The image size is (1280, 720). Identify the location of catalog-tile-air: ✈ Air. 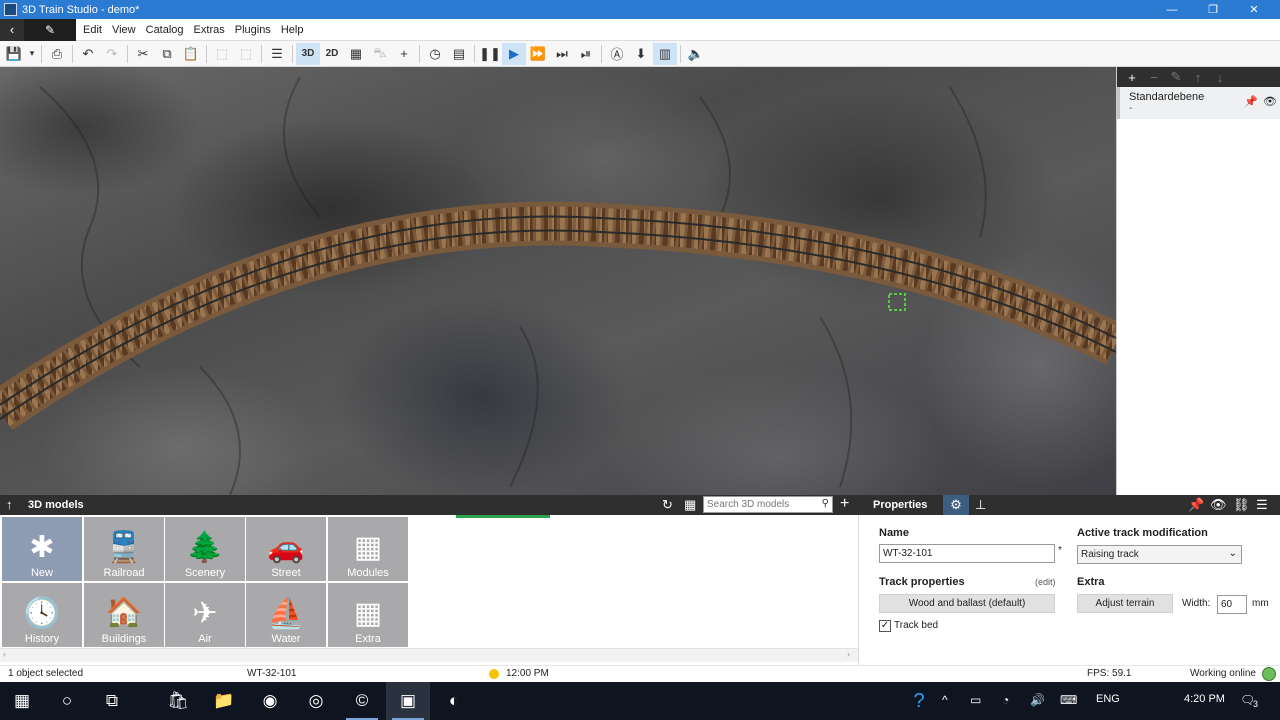
(205, 615).